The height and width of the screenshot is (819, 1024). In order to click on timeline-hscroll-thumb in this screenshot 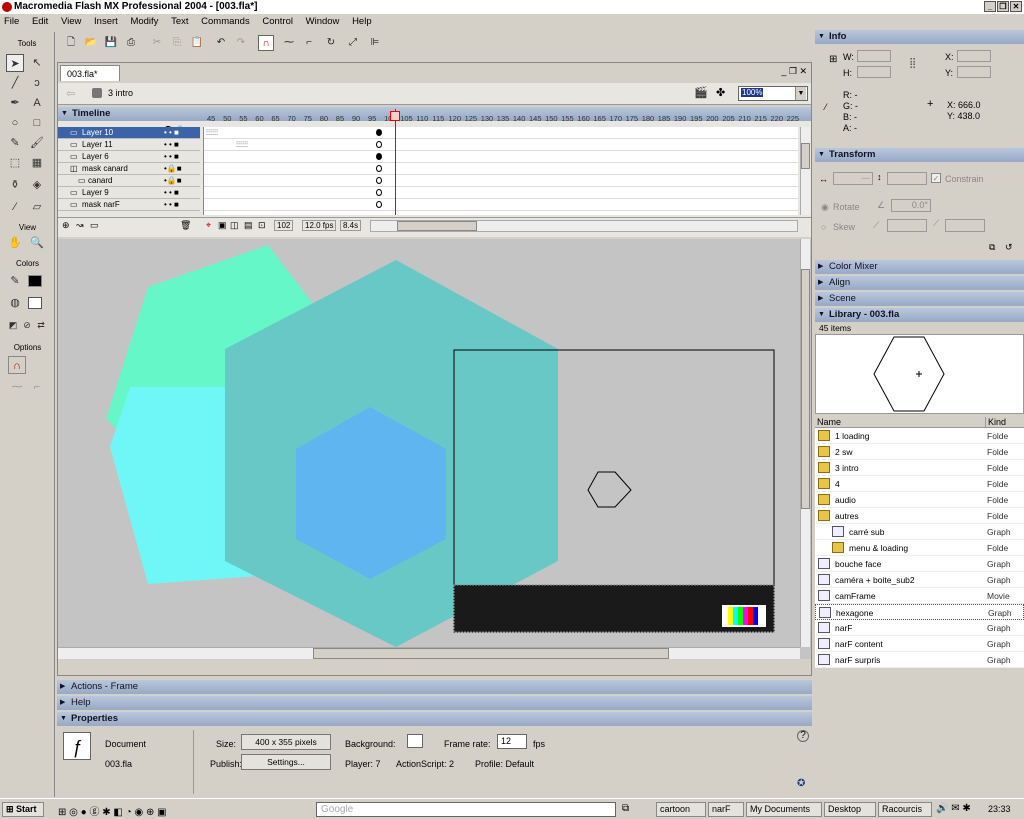, I will do `click(437, 226)`.